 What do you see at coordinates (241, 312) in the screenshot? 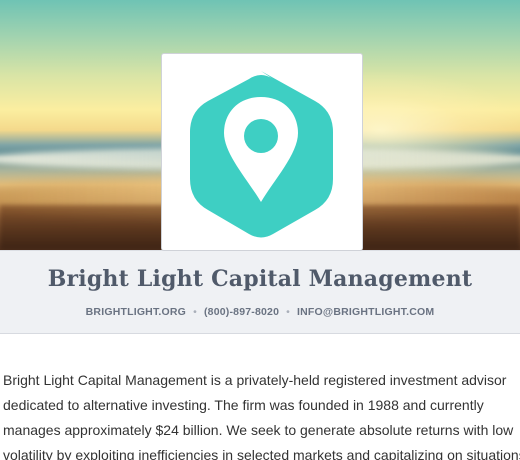
I see `phone-link: (800)-897-8020` at bounding box center [241, 312].